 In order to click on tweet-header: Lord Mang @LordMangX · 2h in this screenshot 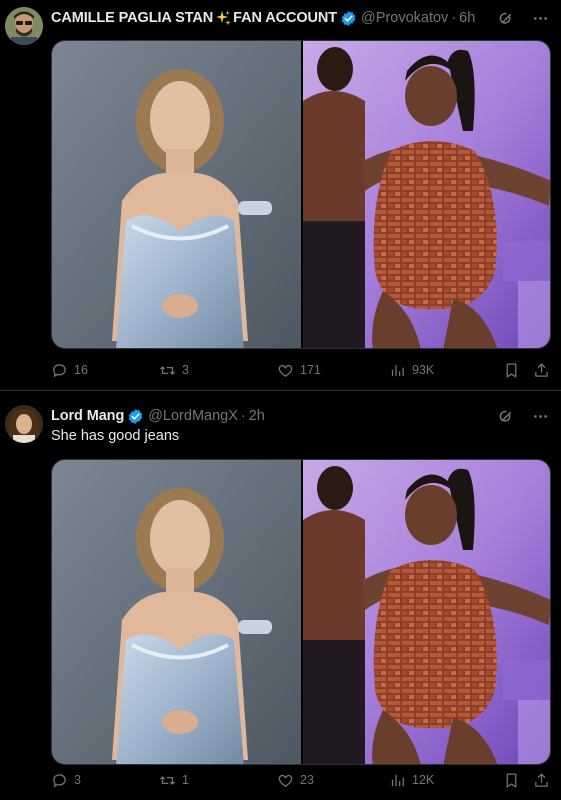, I will do `click(158, 416)`.